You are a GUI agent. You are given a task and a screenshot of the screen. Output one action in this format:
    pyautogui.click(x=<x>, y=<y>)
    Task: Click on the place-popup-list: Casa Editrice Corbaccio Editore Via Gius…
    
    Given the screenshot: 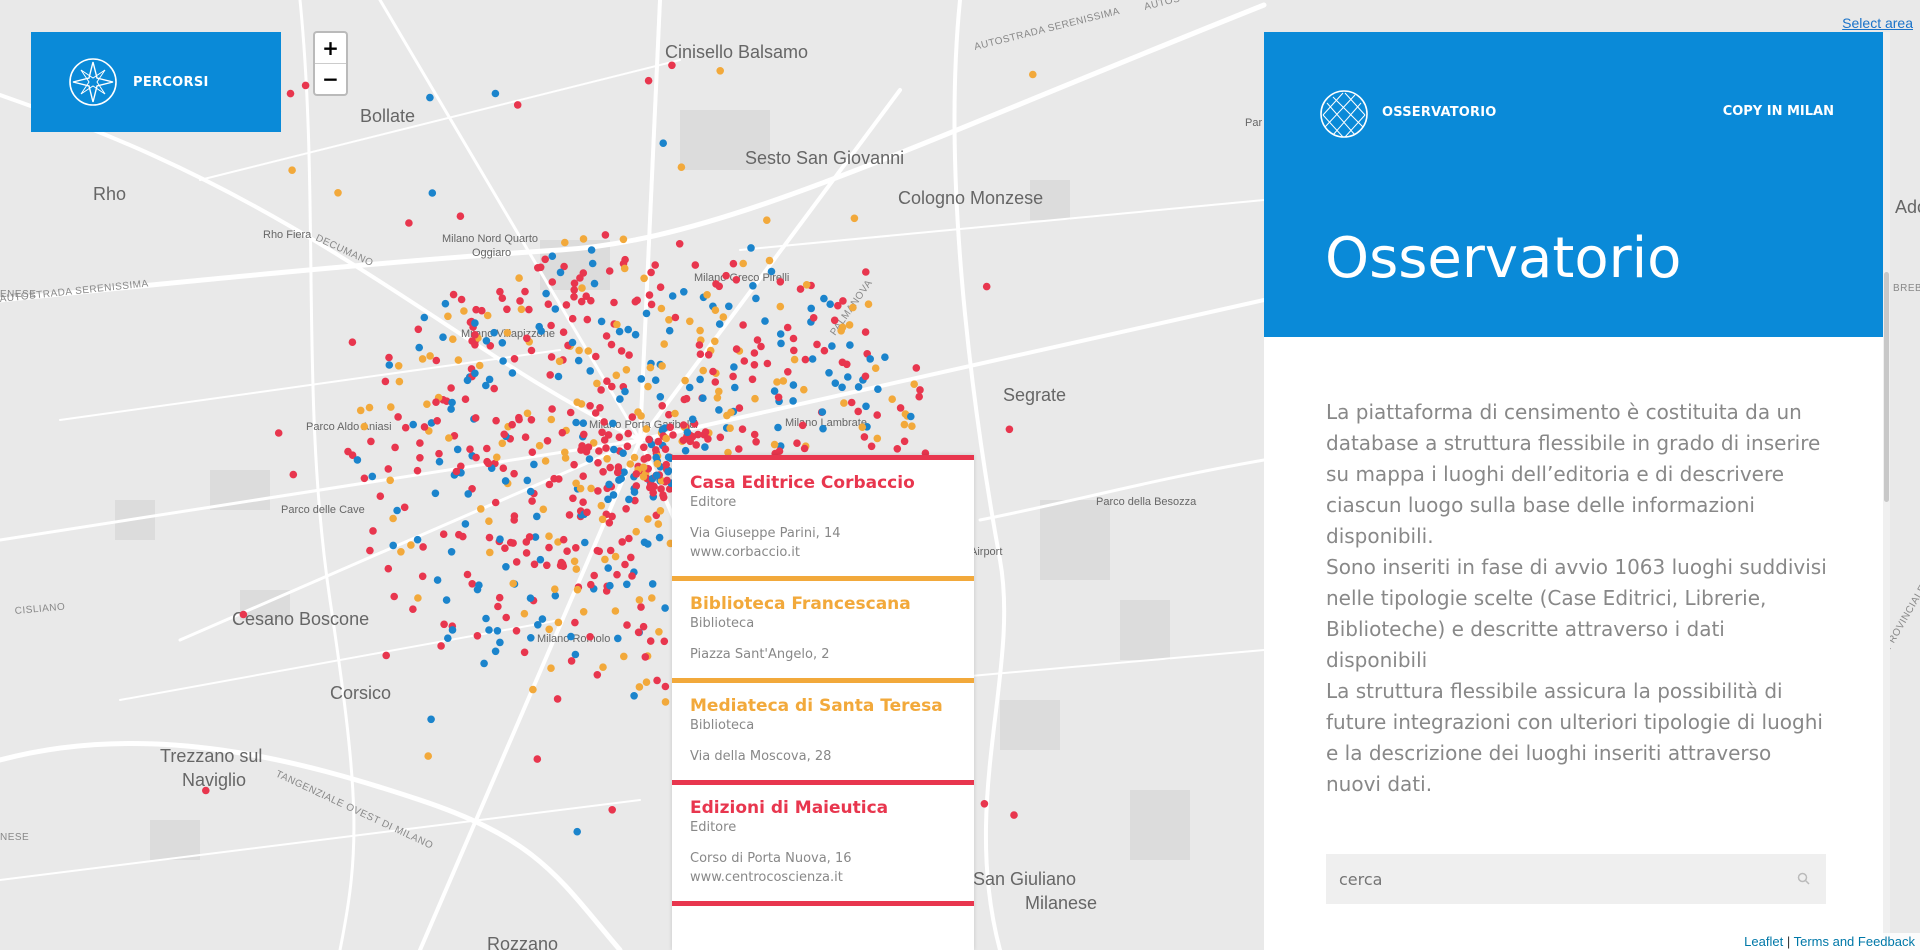 What is the action you would take?
    pyautogui.click(x=823, y=702)
    